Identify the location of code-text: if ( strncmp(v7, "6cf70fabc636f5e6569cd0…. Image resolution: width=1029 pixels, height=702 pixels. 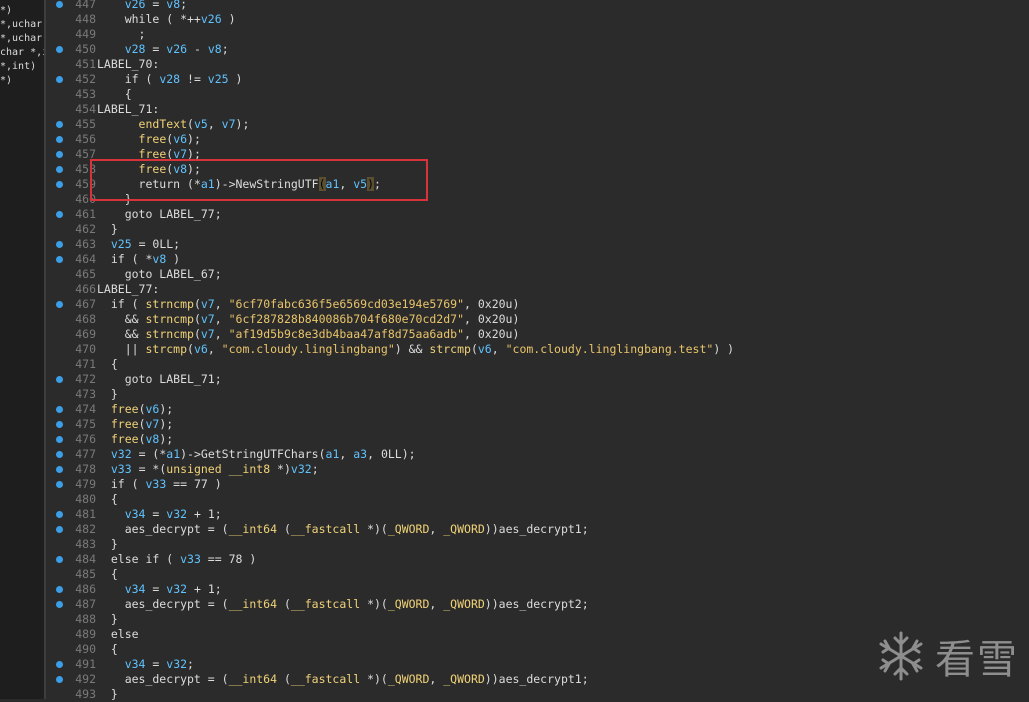
(308, 304).